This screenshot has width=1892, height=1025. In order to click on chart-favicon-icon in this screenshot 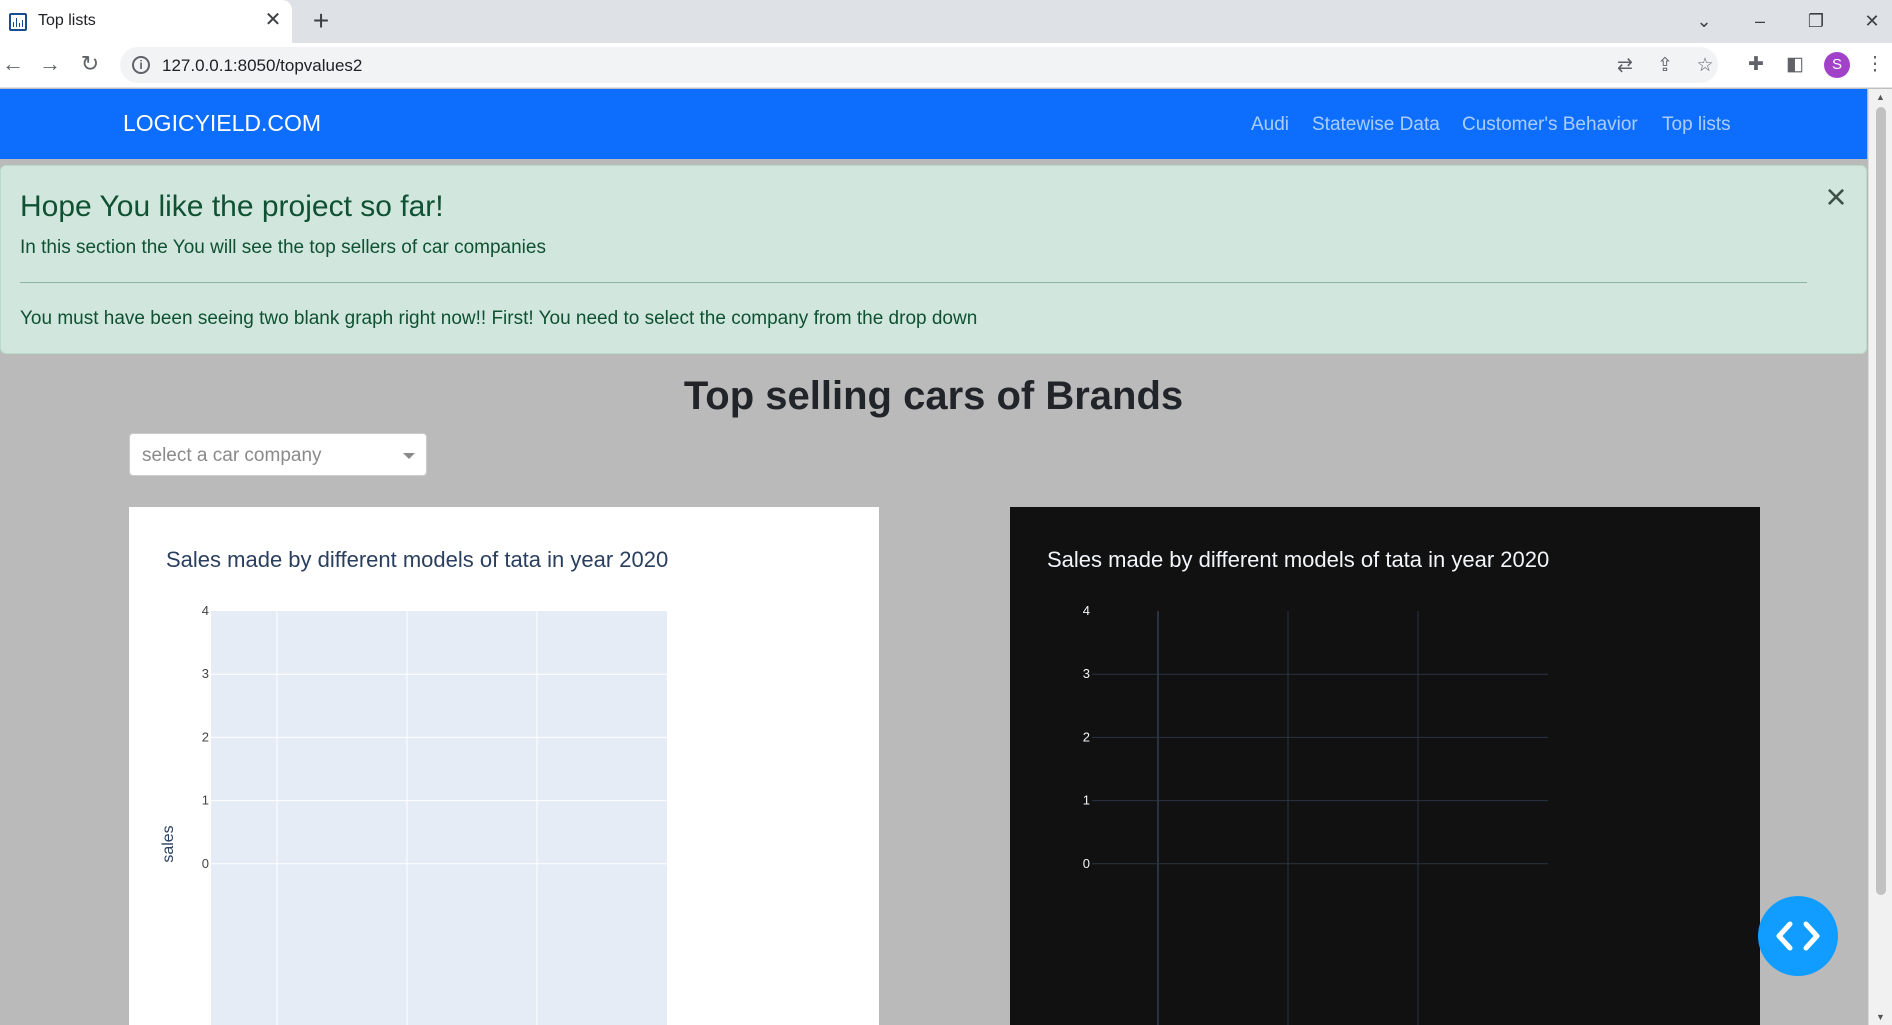, I will do `click(18, 22)`.